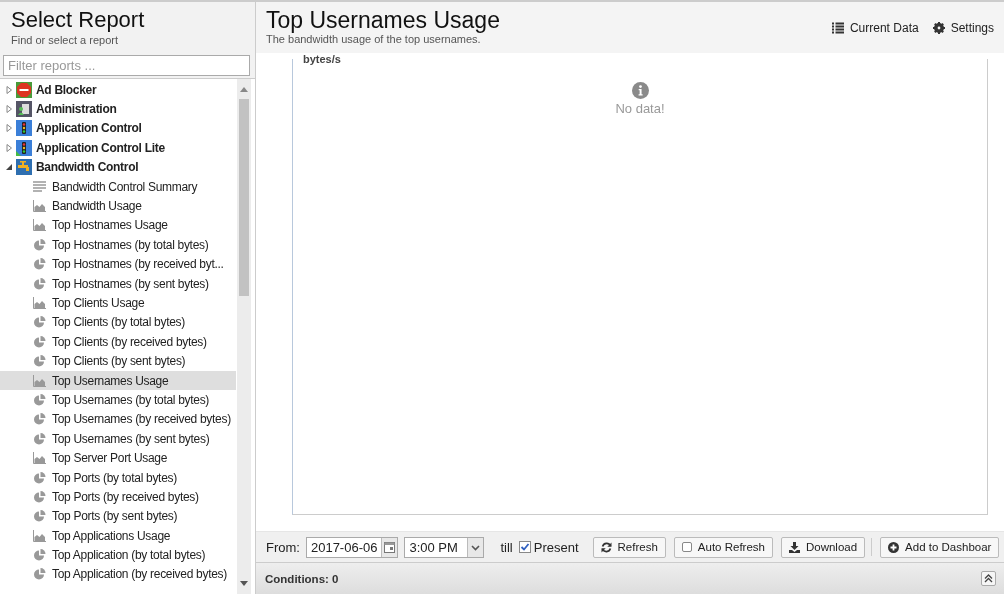 Image resolution: width=1004 pixels, height=594 pixels. Describe the element at coordinates (244, 336) in the screenshot. I see `scrollbar` at that location.